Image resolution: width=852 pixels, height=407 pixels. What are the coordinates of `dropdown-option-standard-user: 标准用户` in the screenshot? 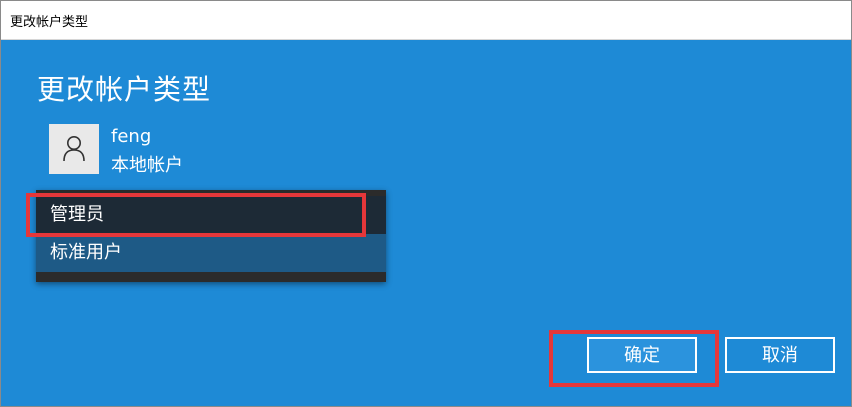 It's located at (211, 253).